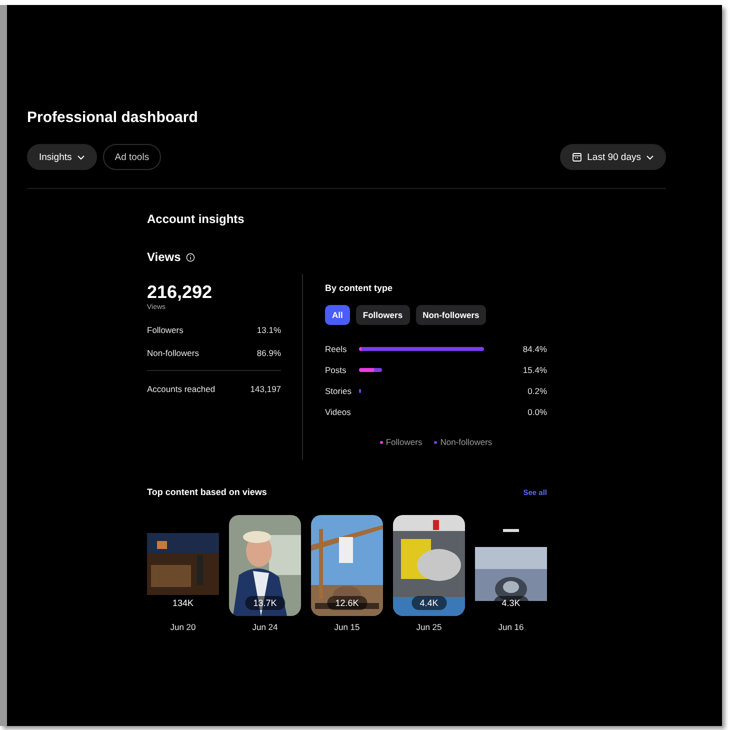 Image resolution: width=730 pixels, height=730 pixels. Describe the element at coordinates (577, 157) in the screenshot. I see `calendar-icon` at that location.